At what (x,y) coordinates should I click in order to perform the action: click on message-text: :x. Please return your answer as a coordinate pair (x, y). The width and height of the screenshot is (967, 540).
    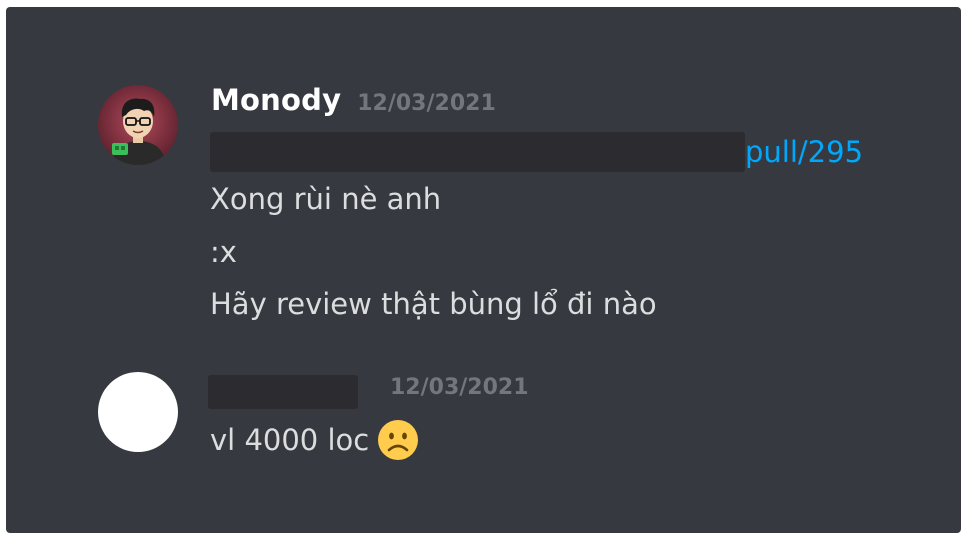
    Looking at the image, I should click on (223, 252).